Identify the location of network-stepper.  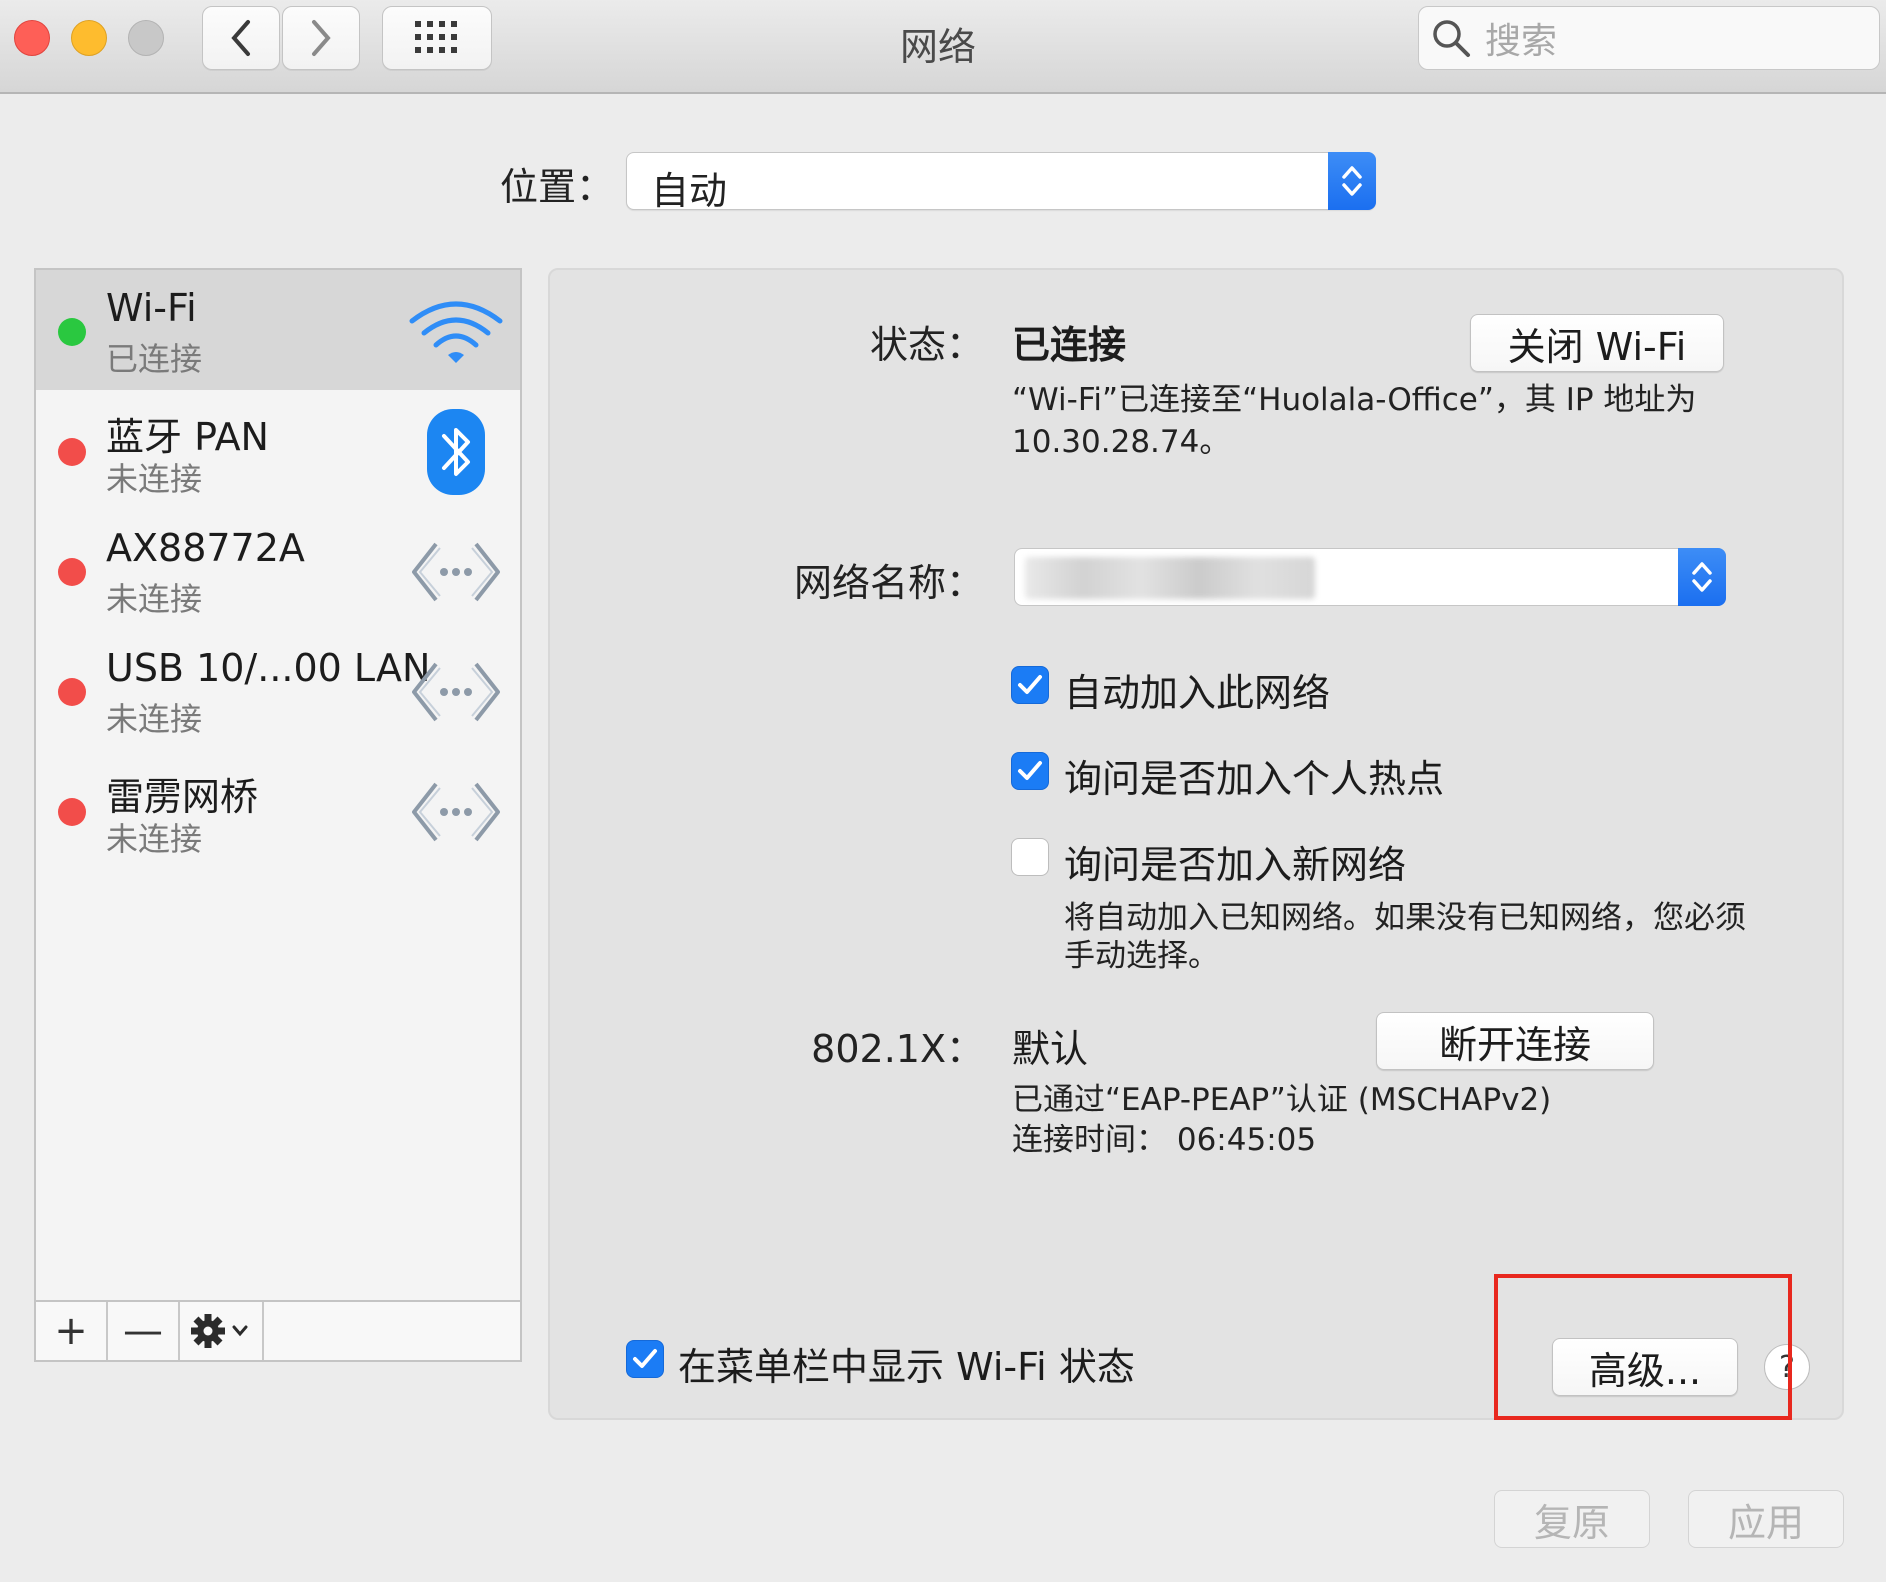
(1702, 577).